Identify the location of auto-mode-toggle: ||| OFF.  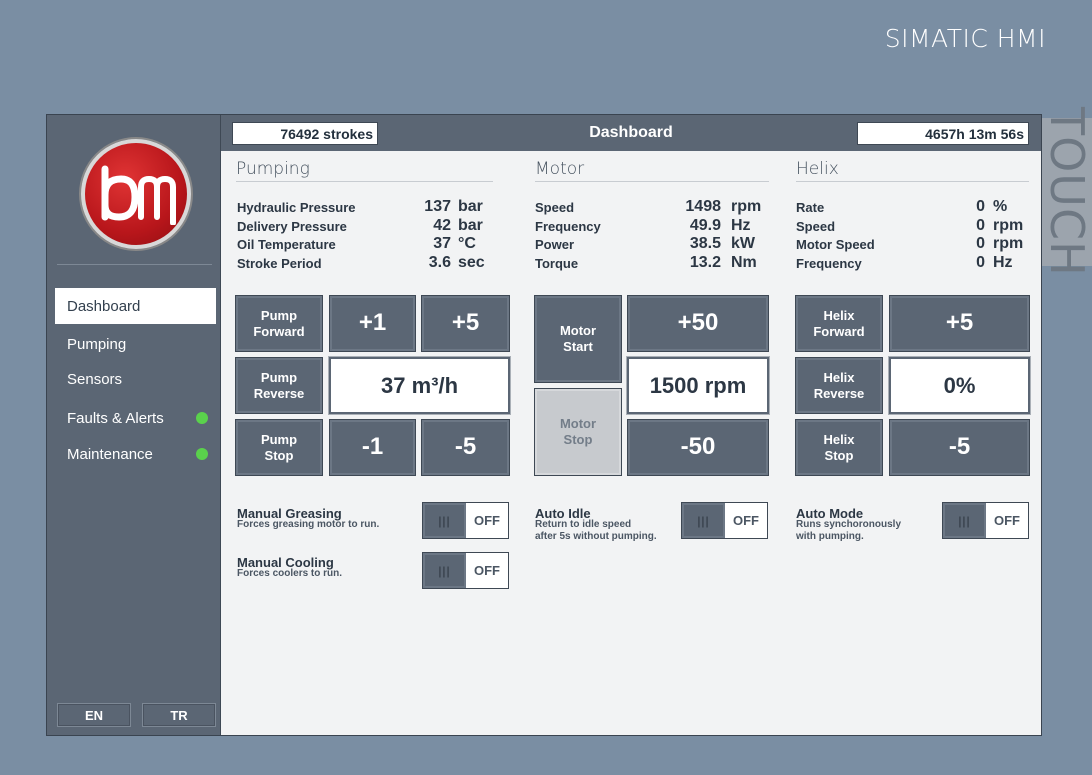
(985, 520).